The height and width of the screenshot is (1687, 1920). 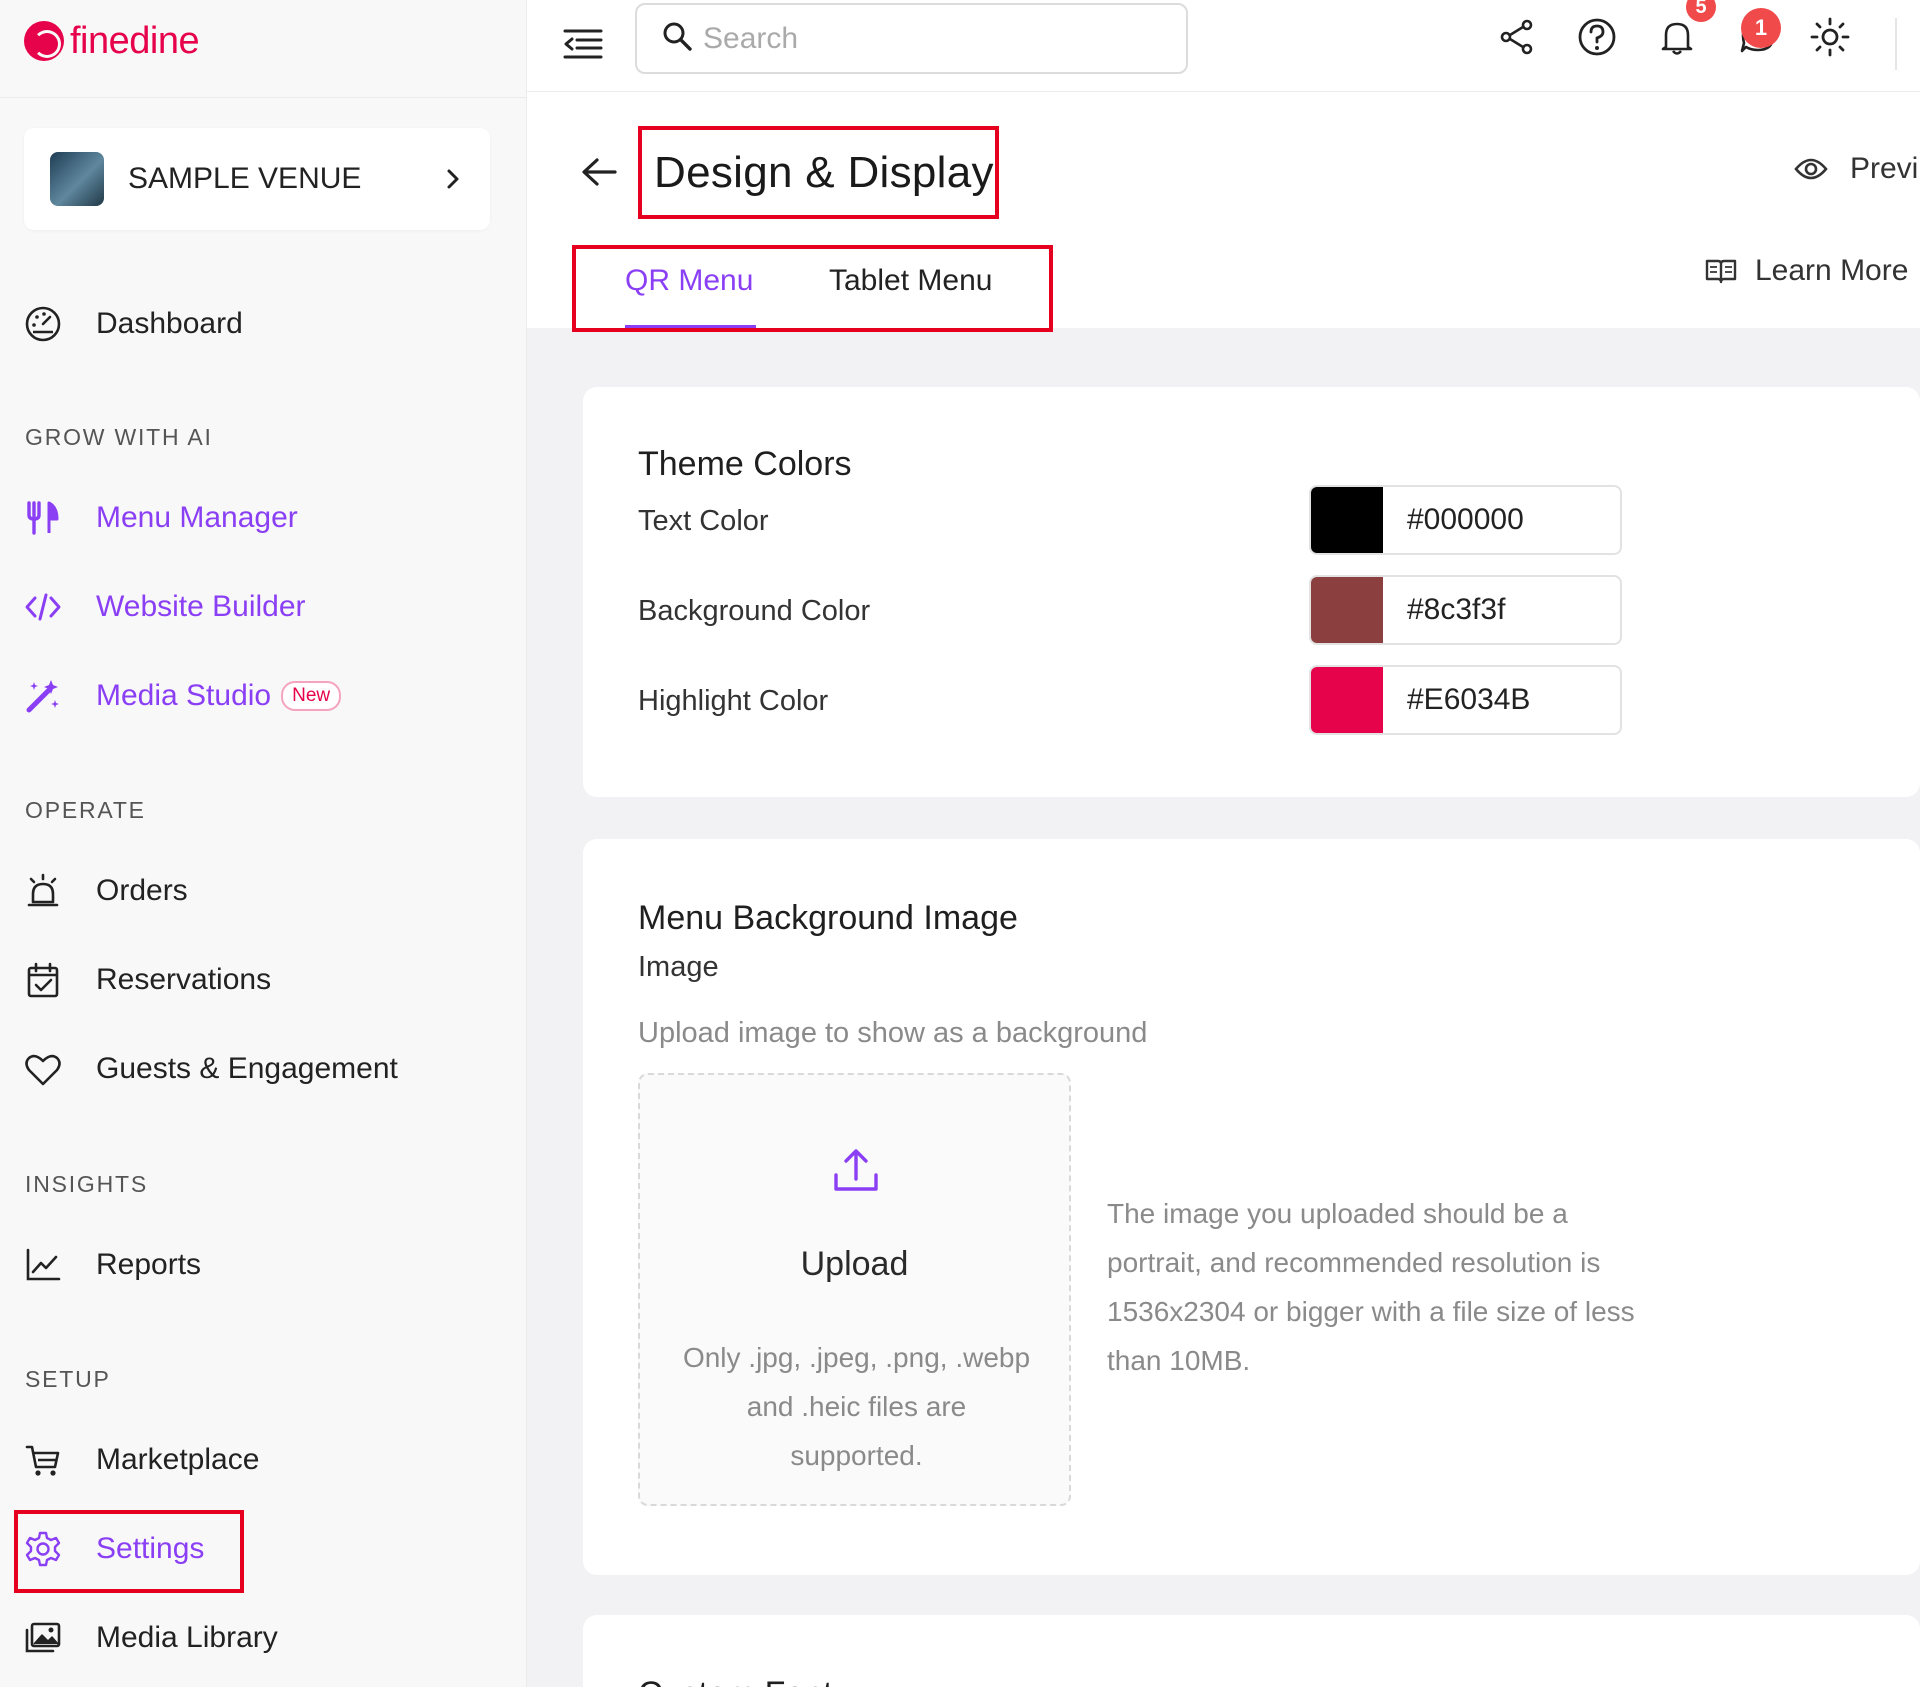 I want to click on search-box, so click(x=911, y=38).